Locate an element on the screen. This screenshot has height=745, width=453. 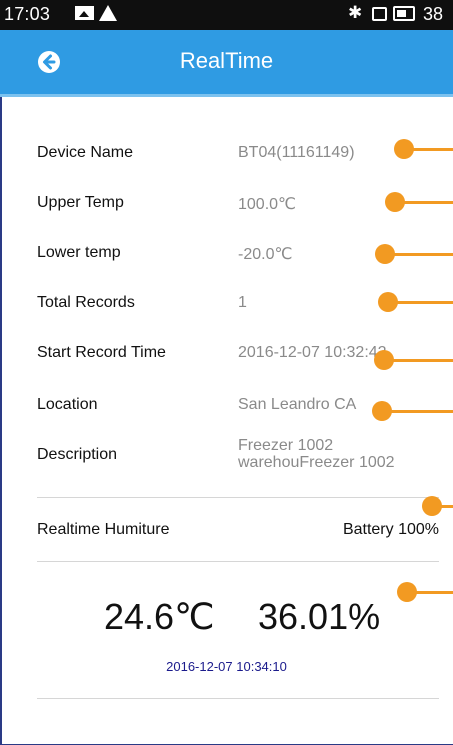
status-time: 17:03 is located at coordinates (27, 14).